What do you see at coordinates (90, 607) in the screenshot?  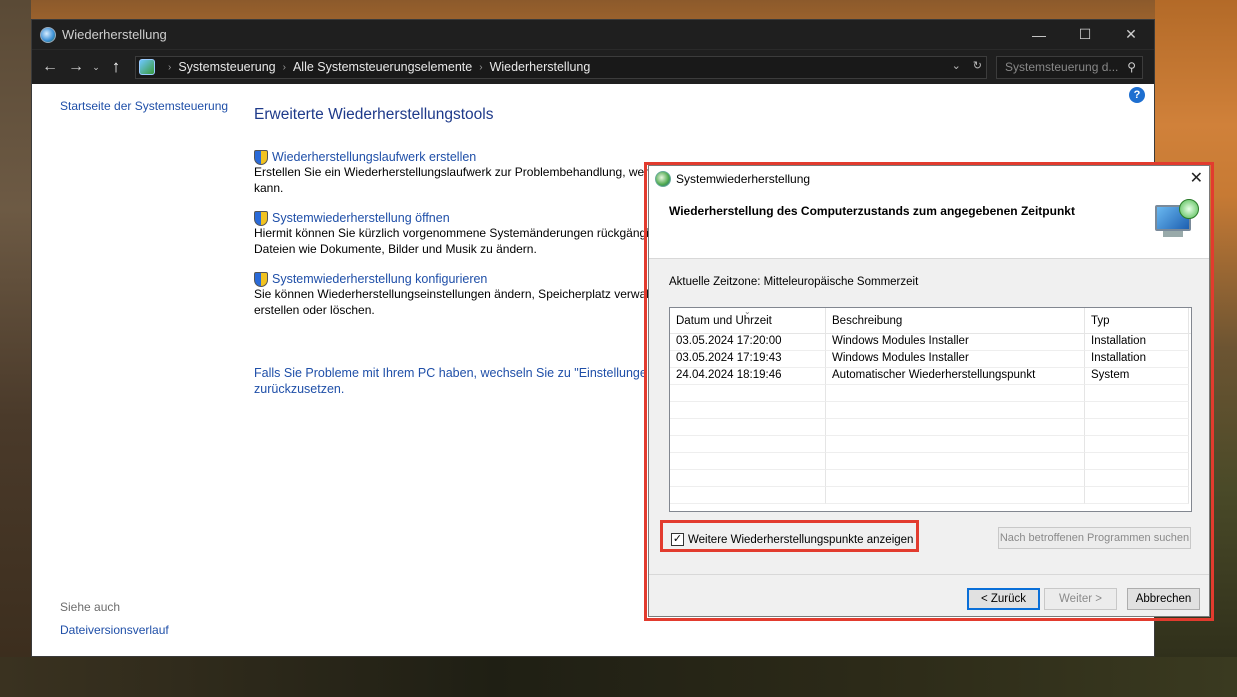 I see `see-also-label: Siehe auch` at bounding box center [90, 607].